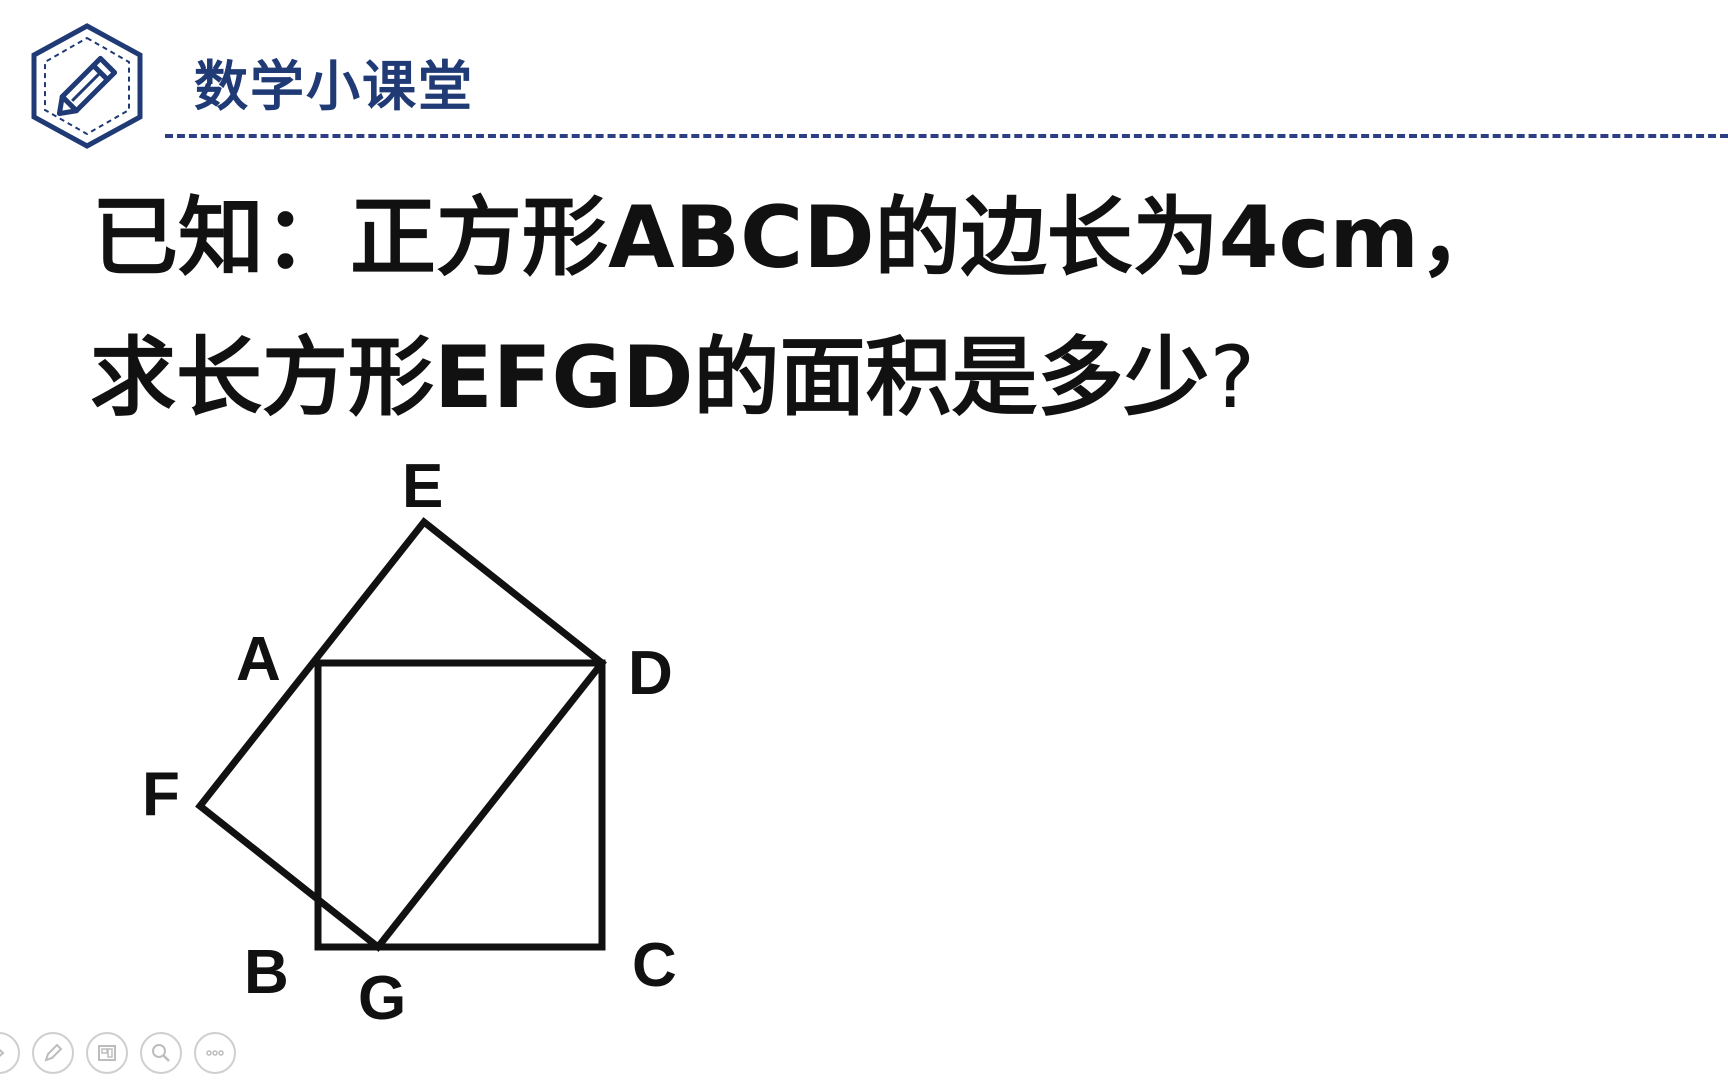  Describe the element at coordinates (2, 1053) in the screenshot. I see `arrow-icon` at that location.